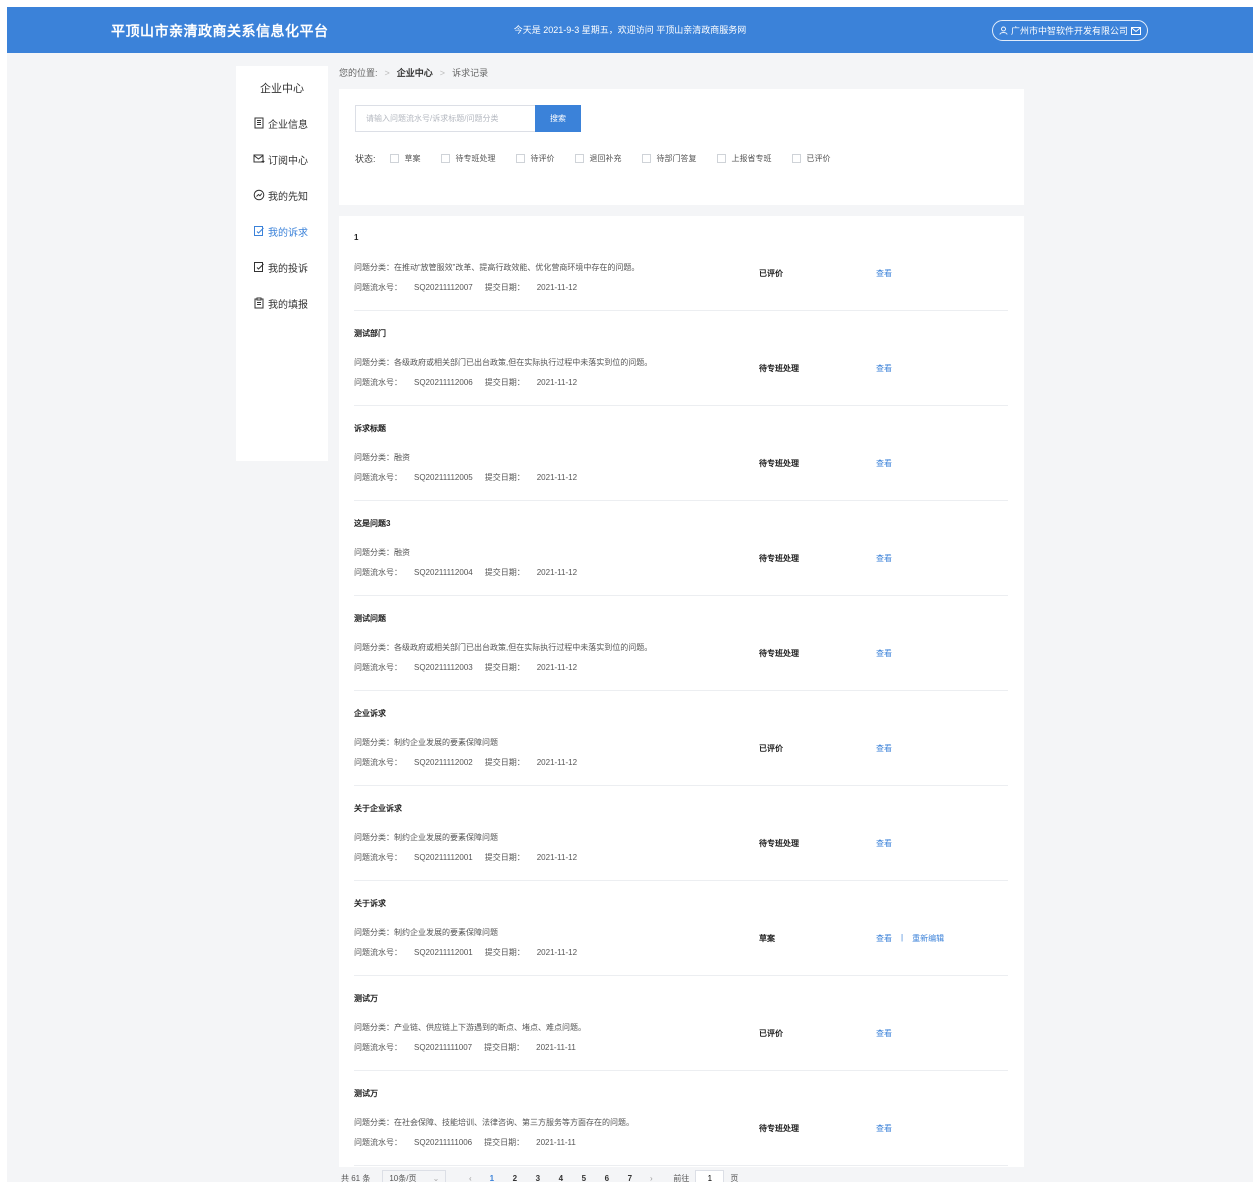  What do you see at coordinates (443, 762) in the screenshot?
I see `serial-value: SQ20211112002` at bounding box center [443, 762].